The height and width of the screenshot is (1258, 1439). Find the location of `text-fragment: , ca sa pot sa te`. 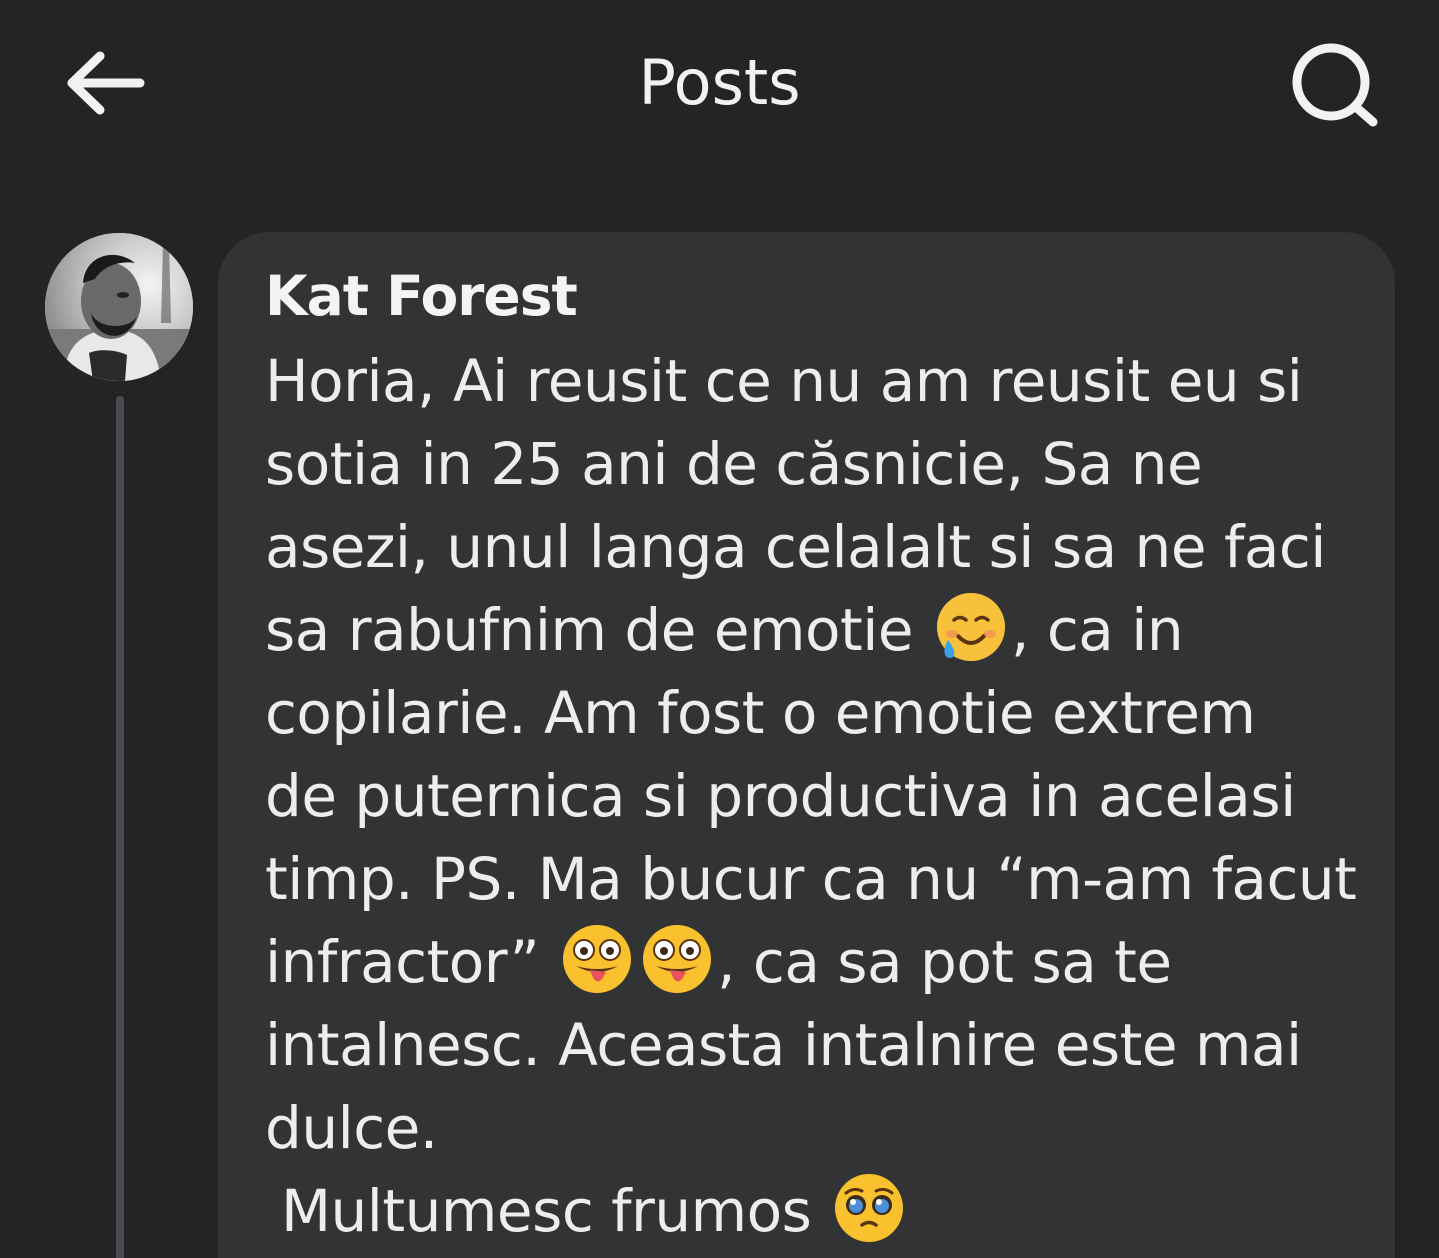

text-fragment: , ca sa pot sa te is located at coordinates (944, 962).